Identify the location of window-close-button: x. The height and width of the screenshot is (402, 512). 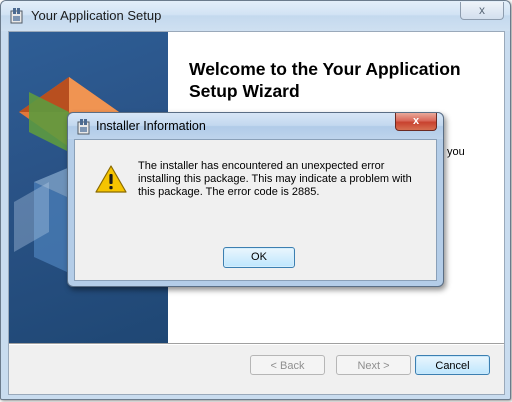
(482, 11).